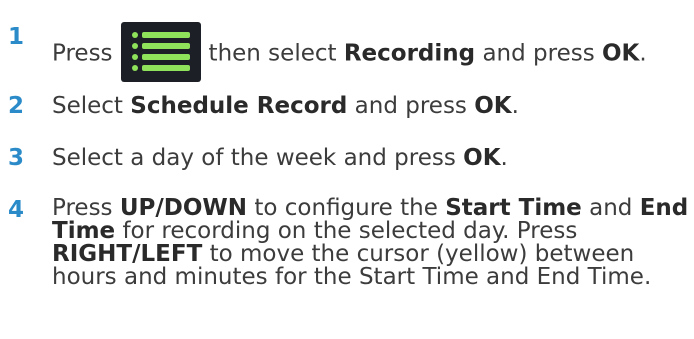  What do you see at coordinates (87, 106) in the screenshot?
I see `step-text-part: Select` at bounding box center [87, 106].